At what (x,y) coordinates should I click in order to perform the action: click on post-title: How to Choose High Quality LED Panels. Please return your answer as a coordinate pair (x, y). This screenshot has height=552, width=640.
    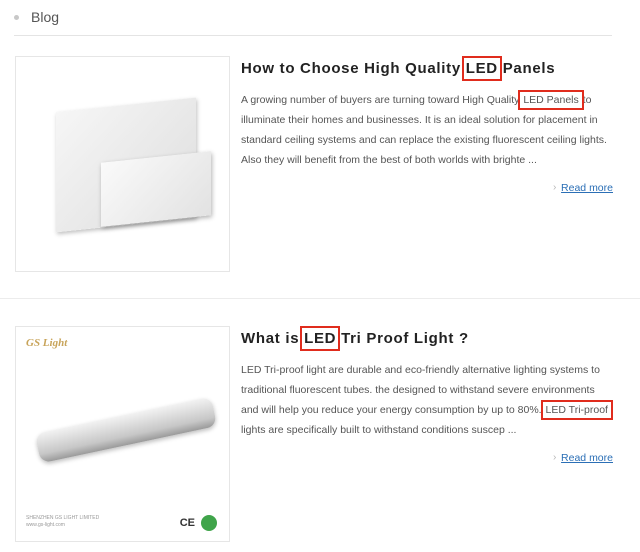
    Looking at the image, I should click on (398, 68).